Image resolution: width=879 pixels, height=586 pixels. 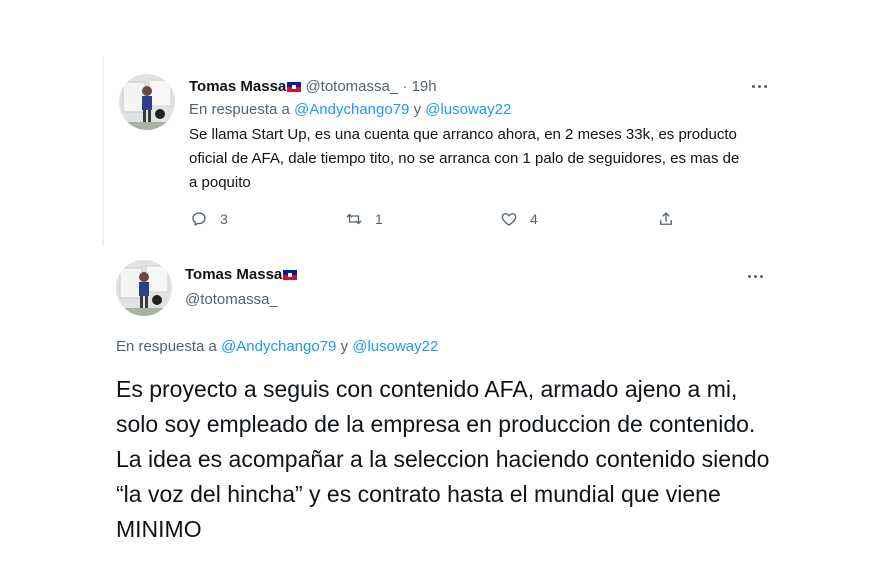 I want to click on timestamp: 19h, so click(x=424, y=86).